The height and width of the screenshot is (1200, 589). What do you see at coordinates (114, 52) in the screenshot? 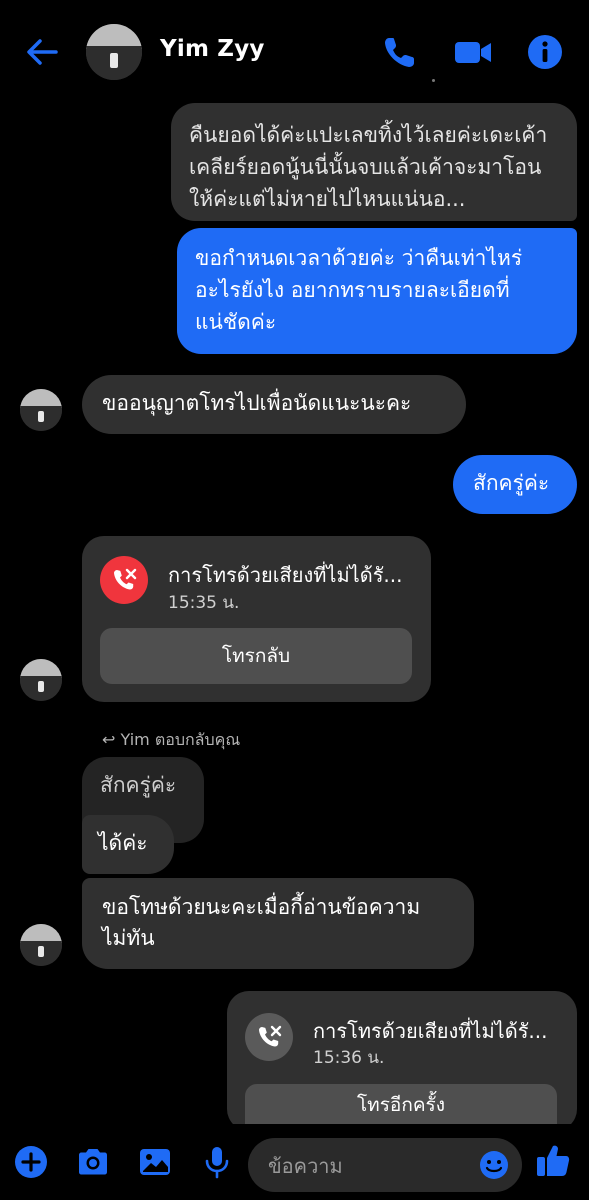
I see `contact-avatar` at bounding box center [114, 52].